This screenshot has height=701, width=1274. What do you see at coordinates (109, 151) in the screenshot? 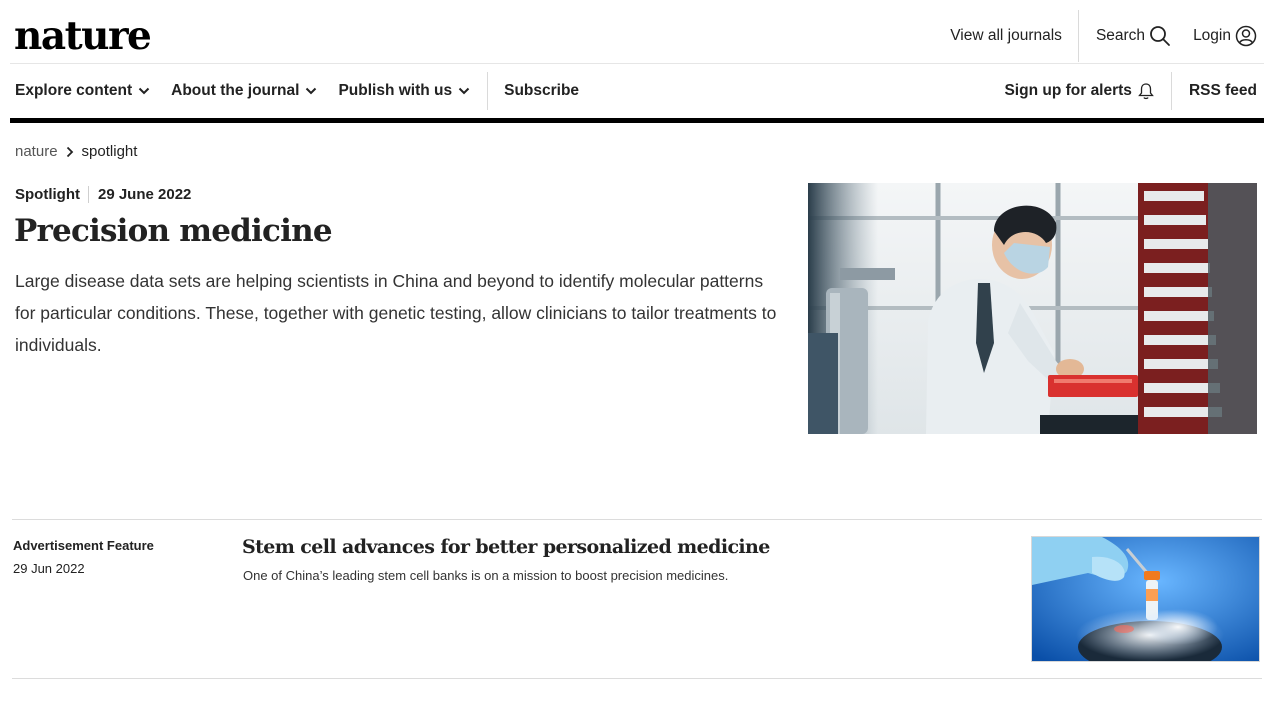
I see `breadcrumb-current: spotlight` at bounding box center [109, 151].